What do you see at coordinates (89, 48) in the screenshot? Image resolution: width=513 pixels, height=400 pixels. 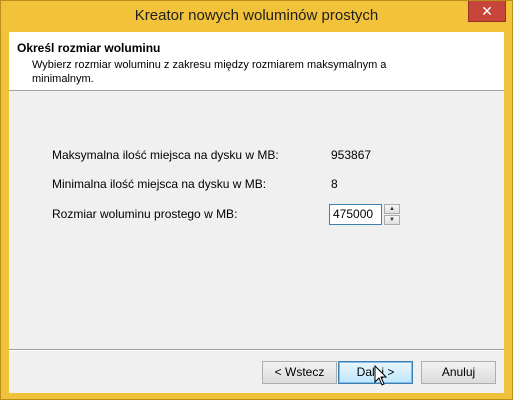 I see `page-title: Określ rozmiar woluminu` at bounding box center [89, 48].